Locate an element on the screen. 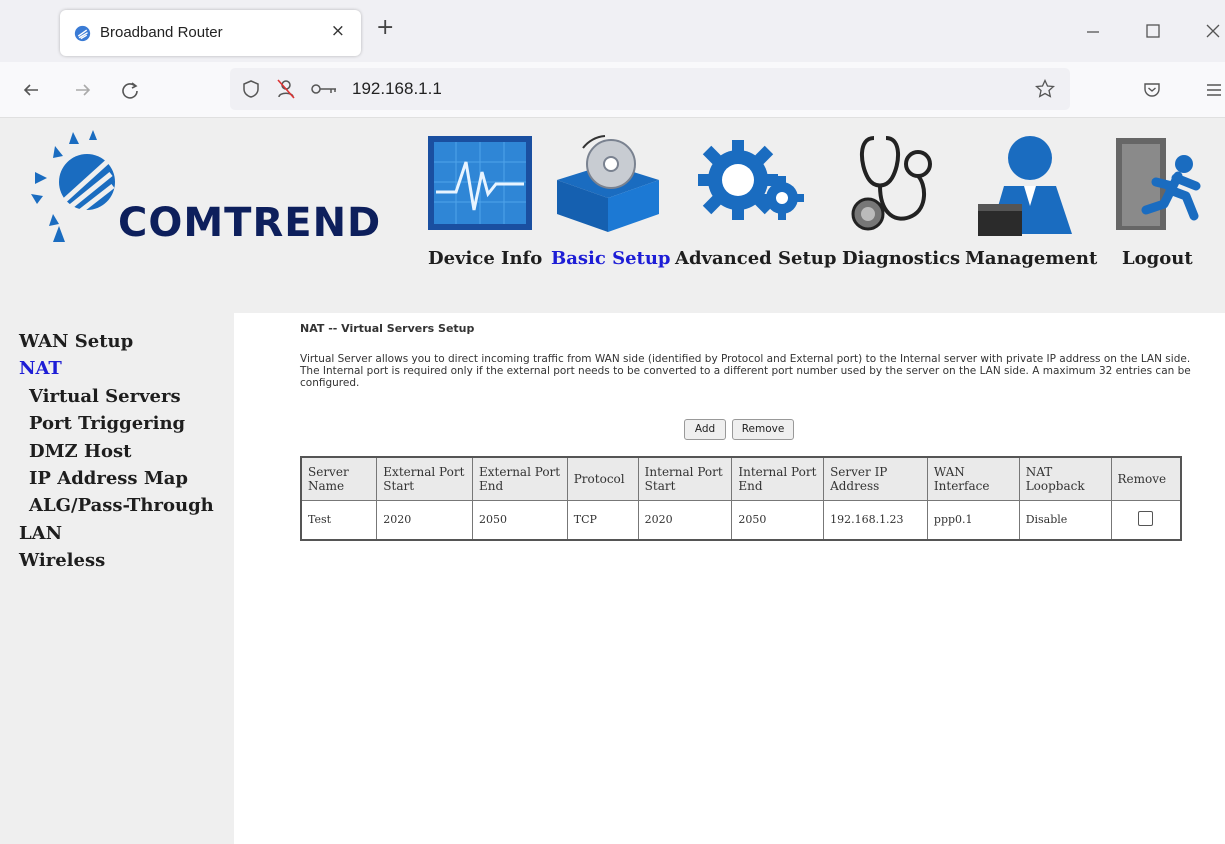 This screenshot has height=844, width=1225. comtrend-favicon-icon is located at coordinates (82, 33).